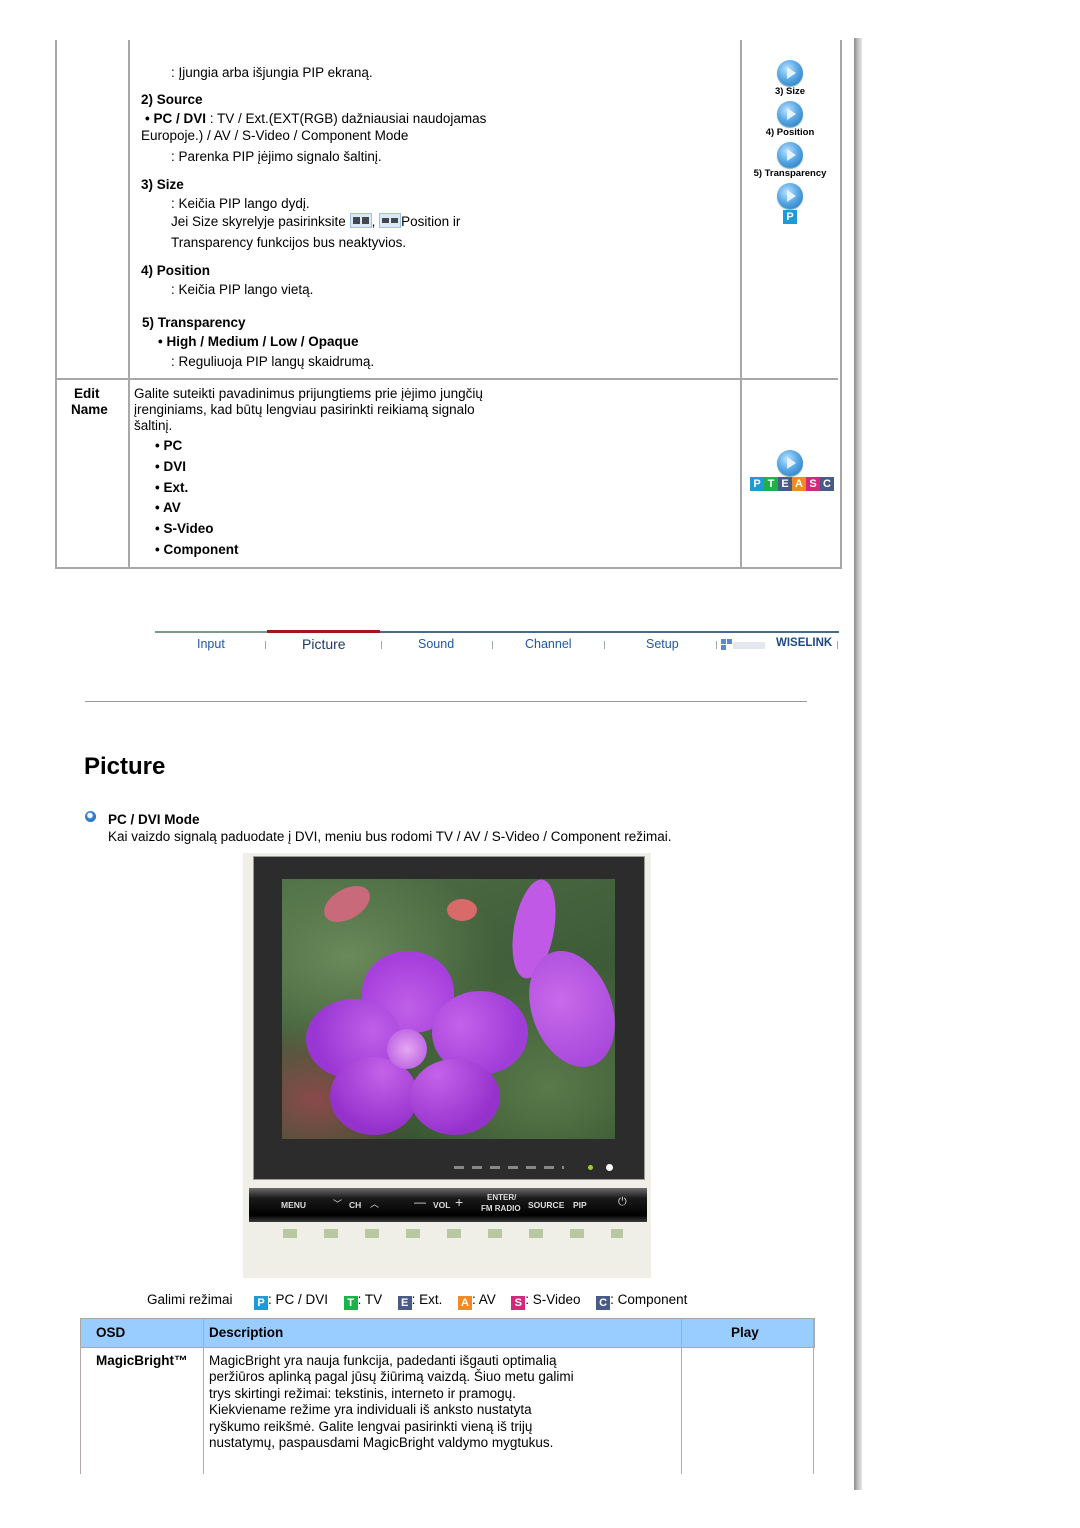  I want to click on size-line2-sep: ,, so click(373, 221).